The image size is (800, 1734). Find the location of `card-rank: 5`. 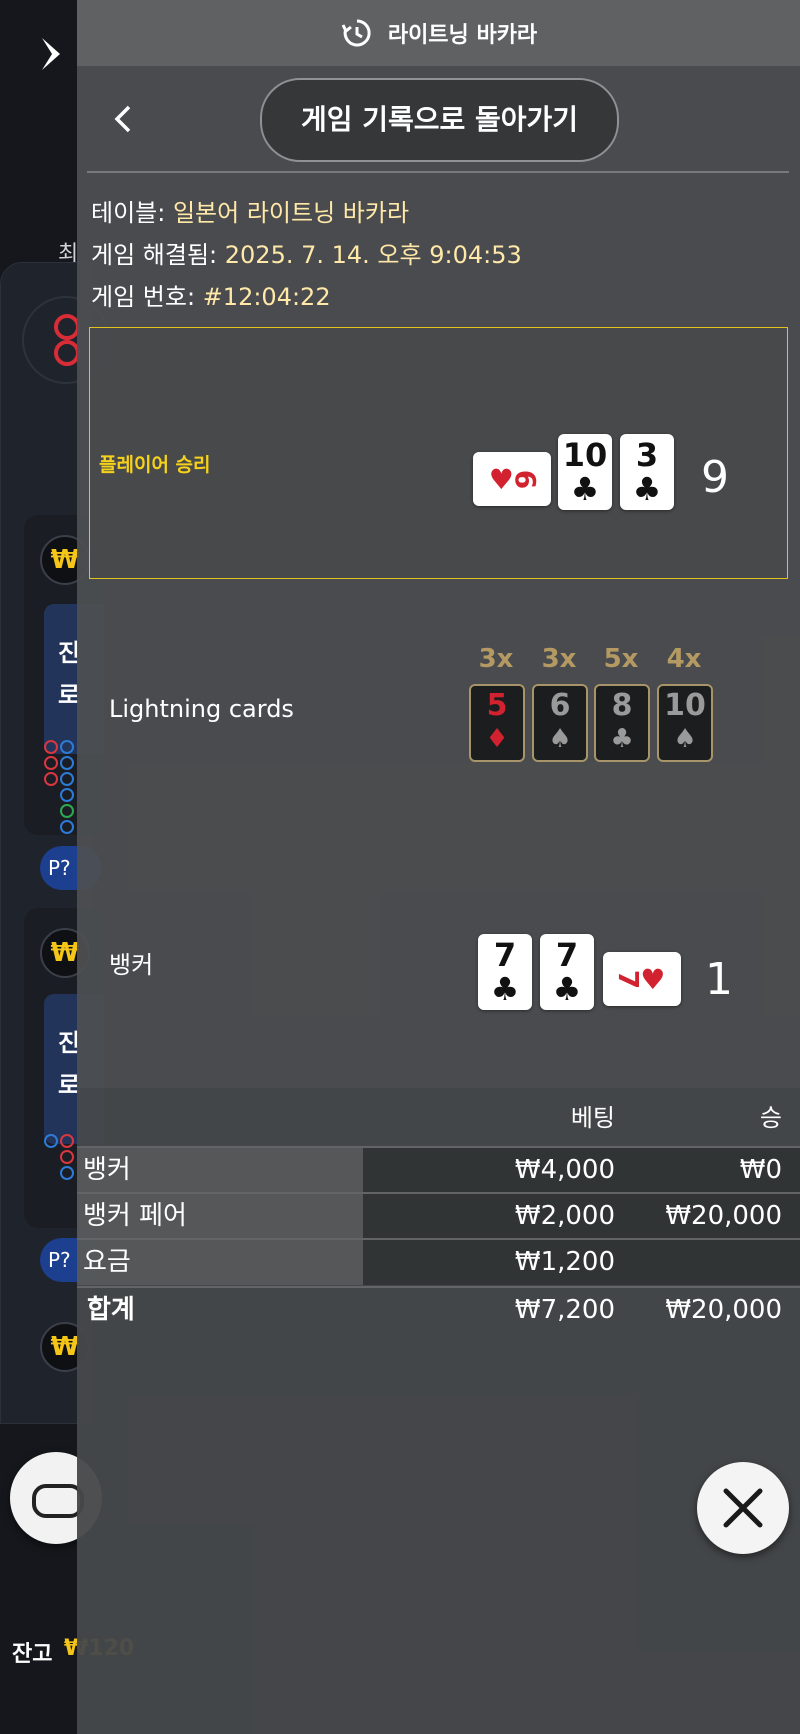

card-rank: 5 is located at coordinates (497, 705).